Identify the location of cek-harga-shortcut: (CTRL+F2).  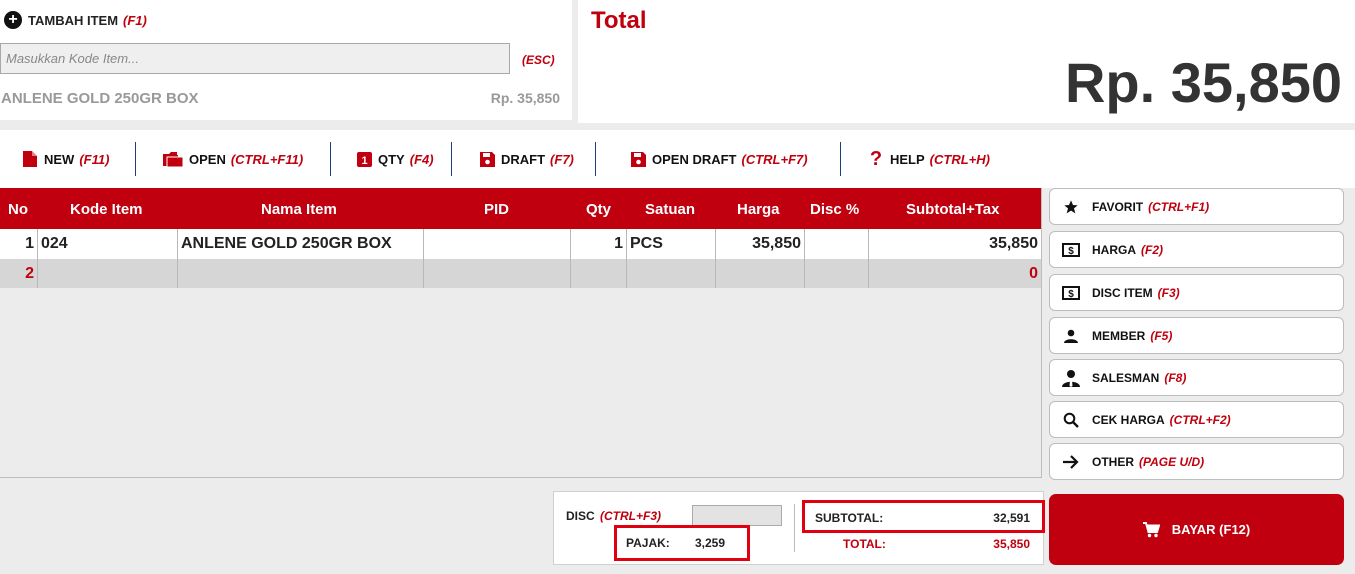
(1200, 419).